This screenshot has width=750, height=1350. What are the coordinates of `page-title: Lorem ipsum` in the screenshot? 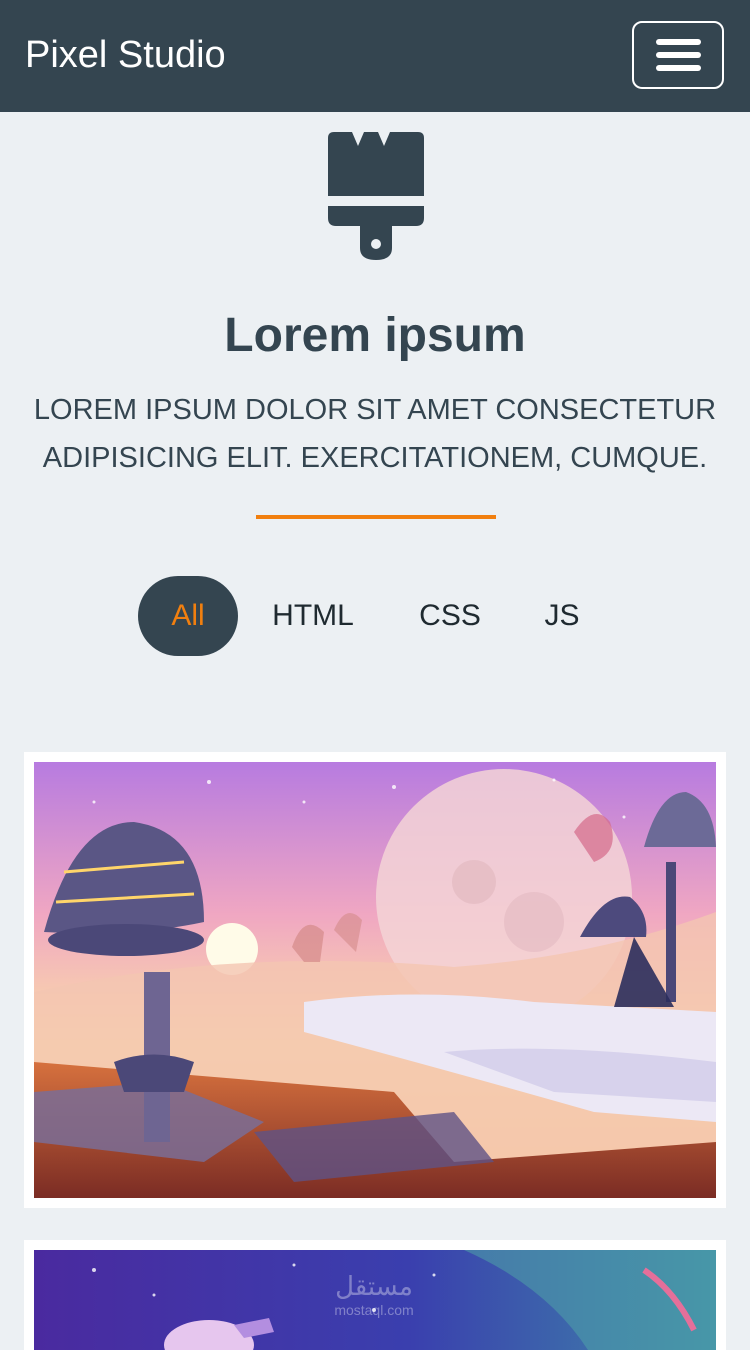 It's located at (375, 335).